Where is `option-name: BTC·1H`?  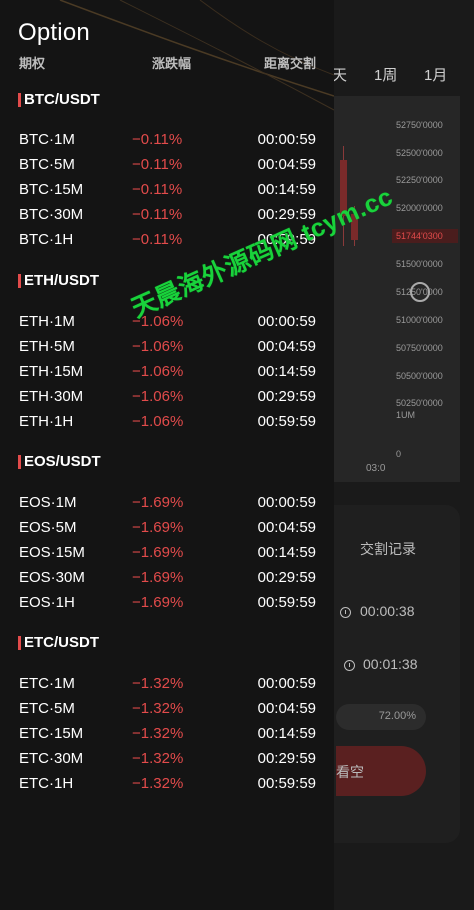
option-name: BTC·1H is located at coordinates (46, 239).